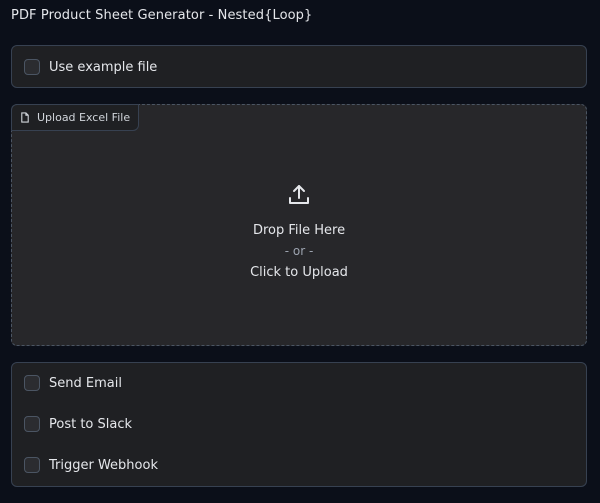 The height and width of the screenshot is (503, 600). What do you see at coordinates (299, 197) in the screenshot?
I see `upload-icon` at bounding box center [299, 197].